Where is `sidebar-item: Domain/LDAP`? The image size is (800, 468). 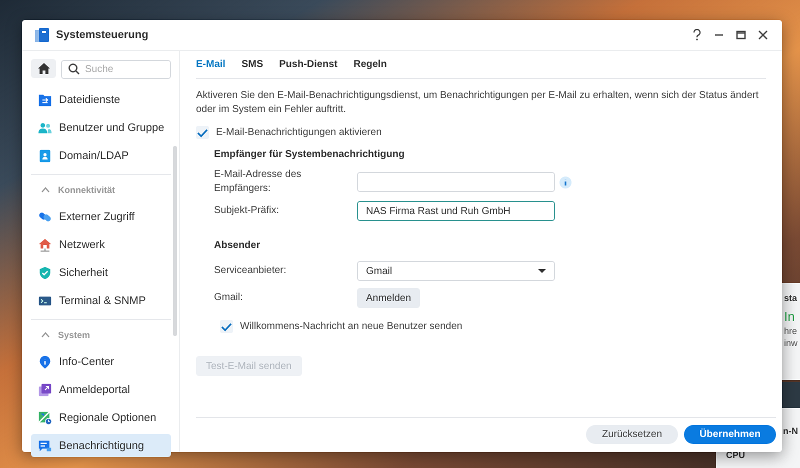
sidebar-item: Domain/LDAP is located at coordinates (101, 155).